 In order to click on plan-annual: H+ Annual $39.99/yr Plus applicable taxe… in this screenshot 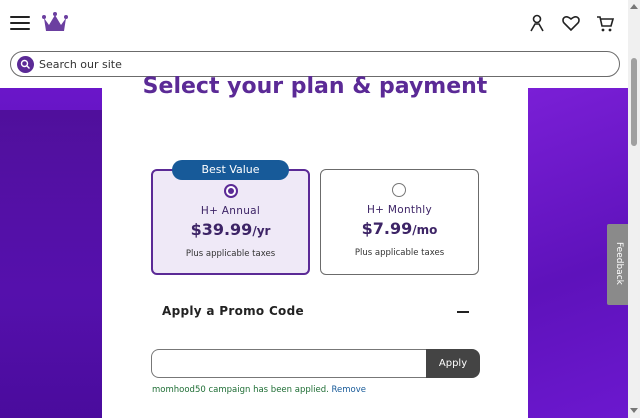, I will do `click(230, 222)`.